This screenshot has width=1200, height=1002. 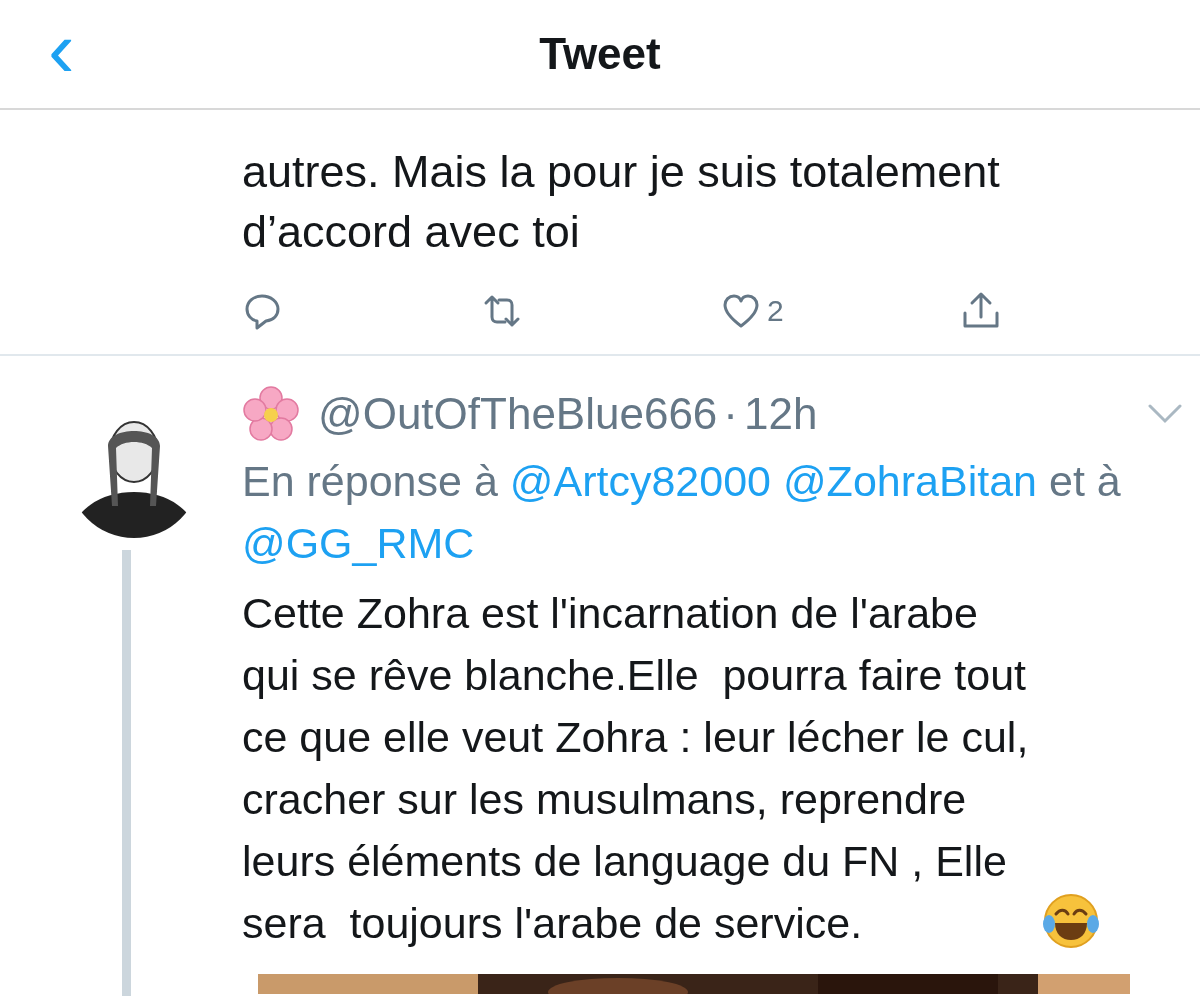 I want to click on tears-of-joy-emoji-icon, so click(x=1071, y=921).